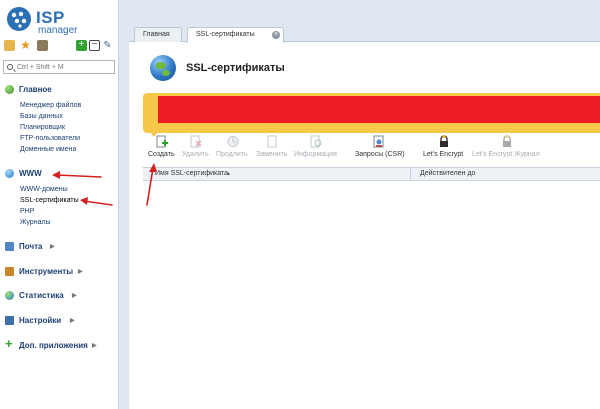  What do you see at coordinates (60, 46) in the screenshot?
I see `sidebar-toolbar: ★ + − ✎` at bounding box center [60, 46].